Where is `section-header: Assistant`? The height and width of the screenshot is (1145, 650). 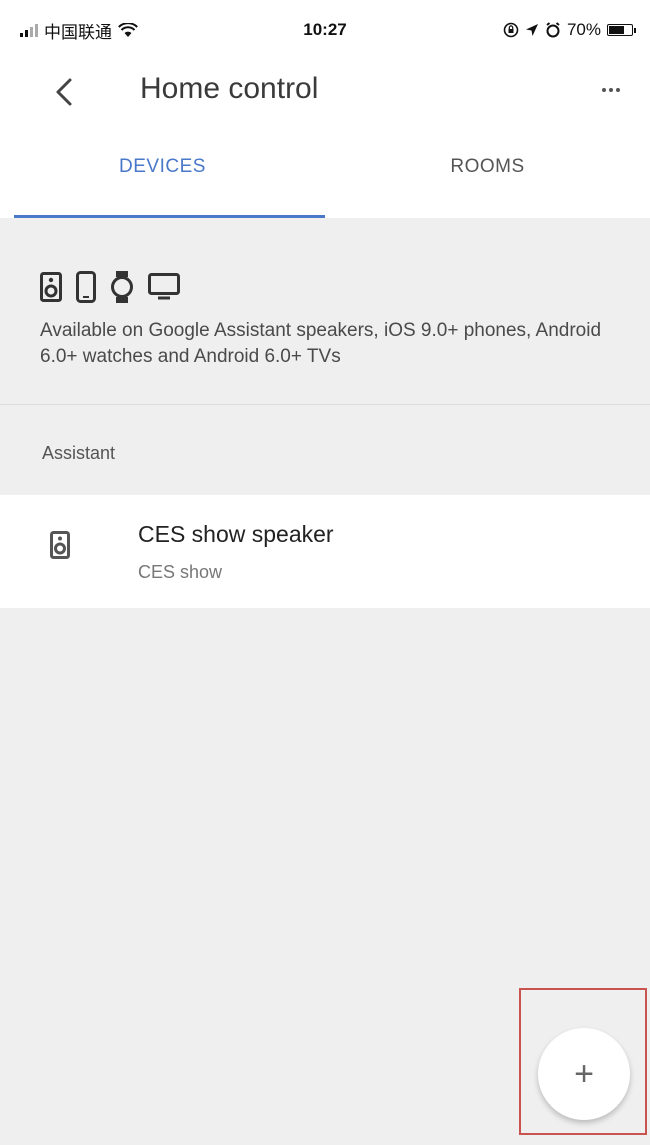 section-header: Assistant is located at coordinates (325, 450).